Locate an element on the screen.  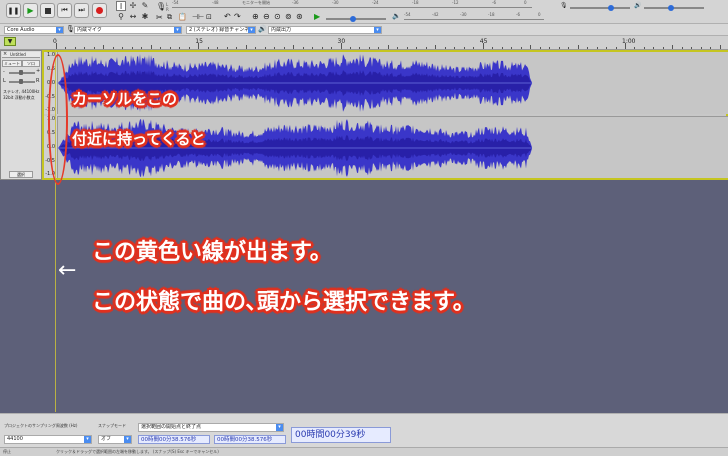
play-button: ▶ is located at coordinates (30, 10).